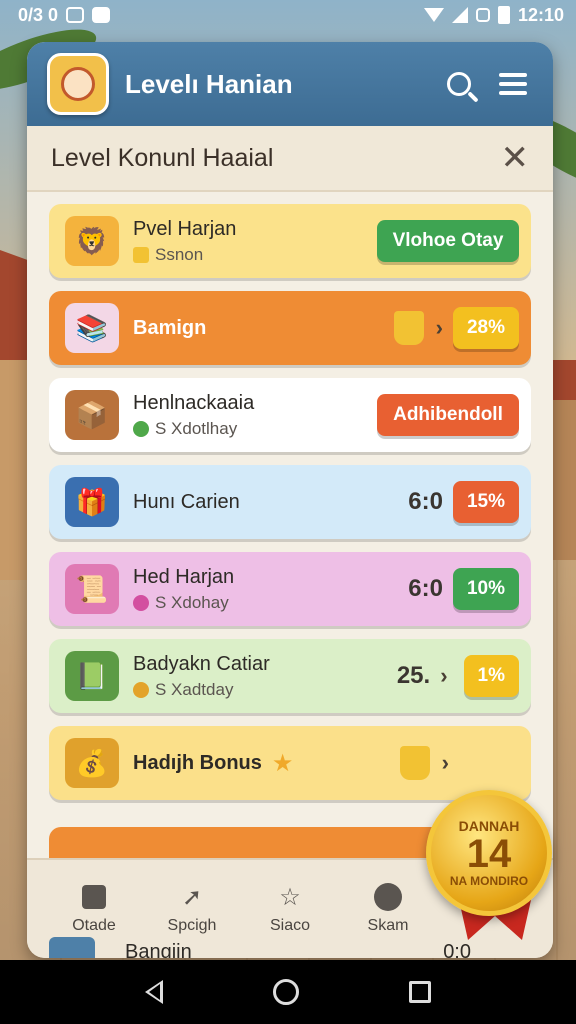  What do you see at coordinates (288, 15) in the screenshot?
I see `status-bar: 0/3 0 12:10` at bounding box center [288, 15].